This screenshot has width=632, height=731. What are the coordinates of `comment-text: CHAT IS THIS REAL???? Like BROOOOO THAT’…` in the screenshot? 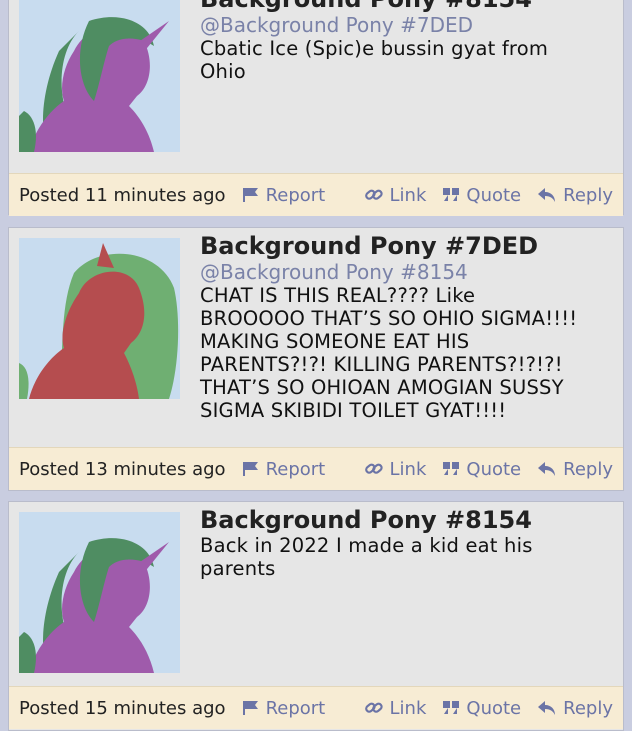 It's located at (389, 353).